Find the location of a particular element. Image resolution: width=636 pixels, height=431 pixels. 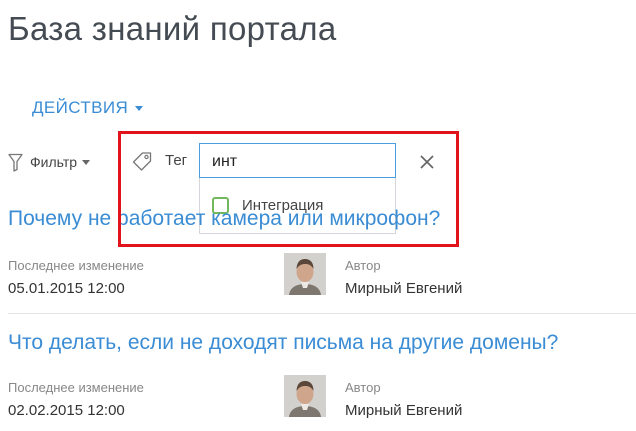

modified-value: 02.02.2015 12:00 is located at coordinates (66, 410).